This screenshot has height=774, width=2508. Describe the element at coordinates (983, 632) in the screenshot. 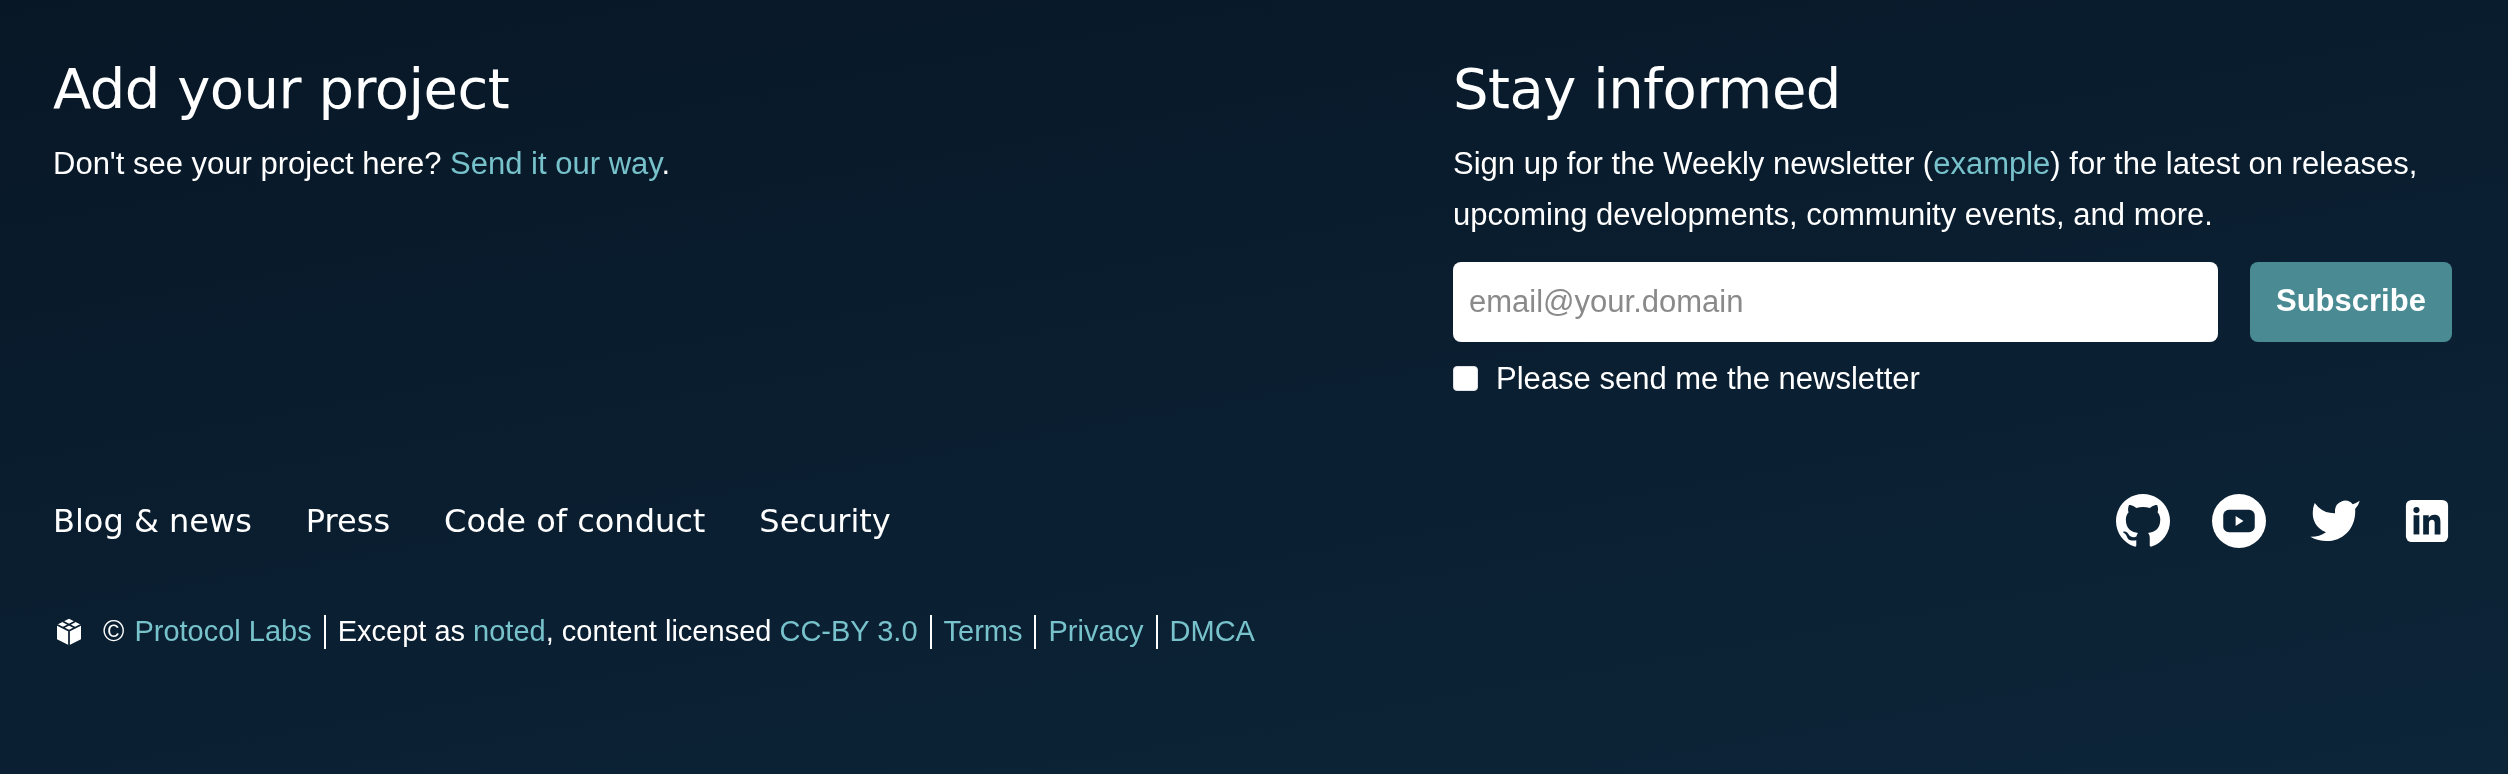

I see `link: Terms` at that location.